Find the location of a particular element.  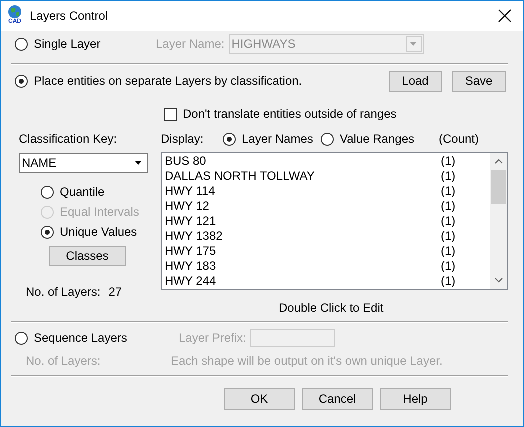

edit-hint: Double Click to Edit is located at coordinates (331, 306).